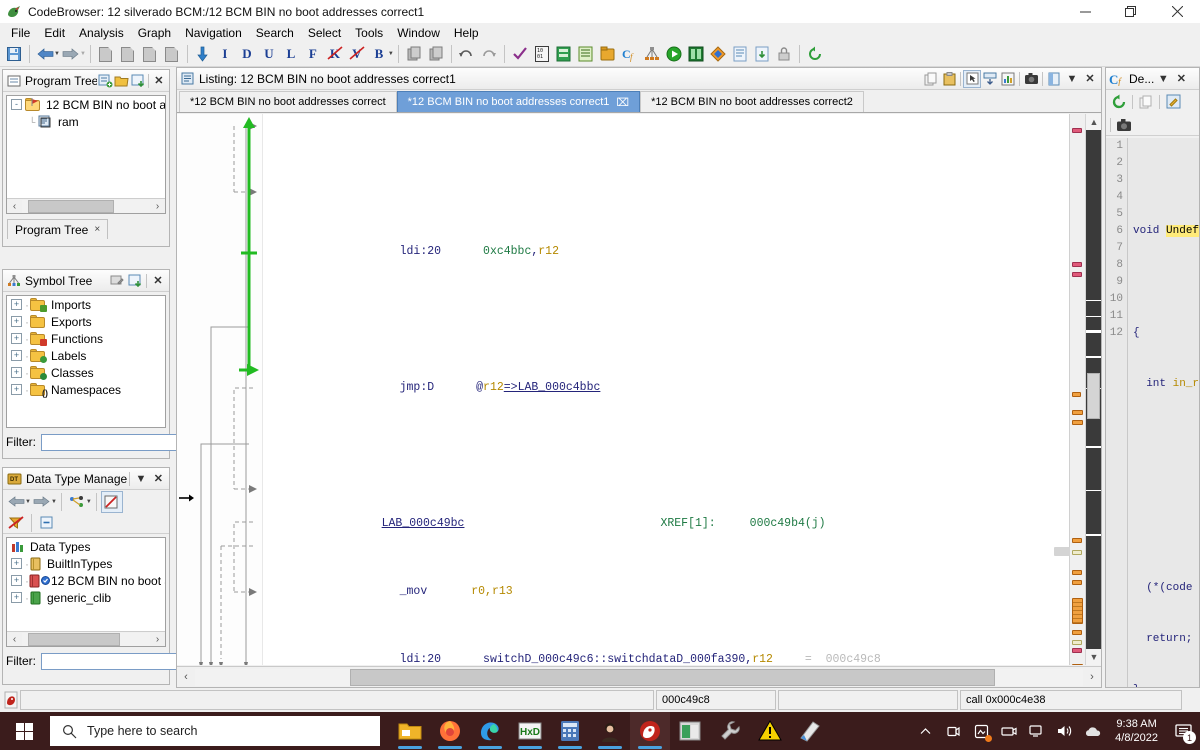  Describe the element at coordinates (1183, 731) in the screenshot. I see `notification-center-button: 1` at that location.